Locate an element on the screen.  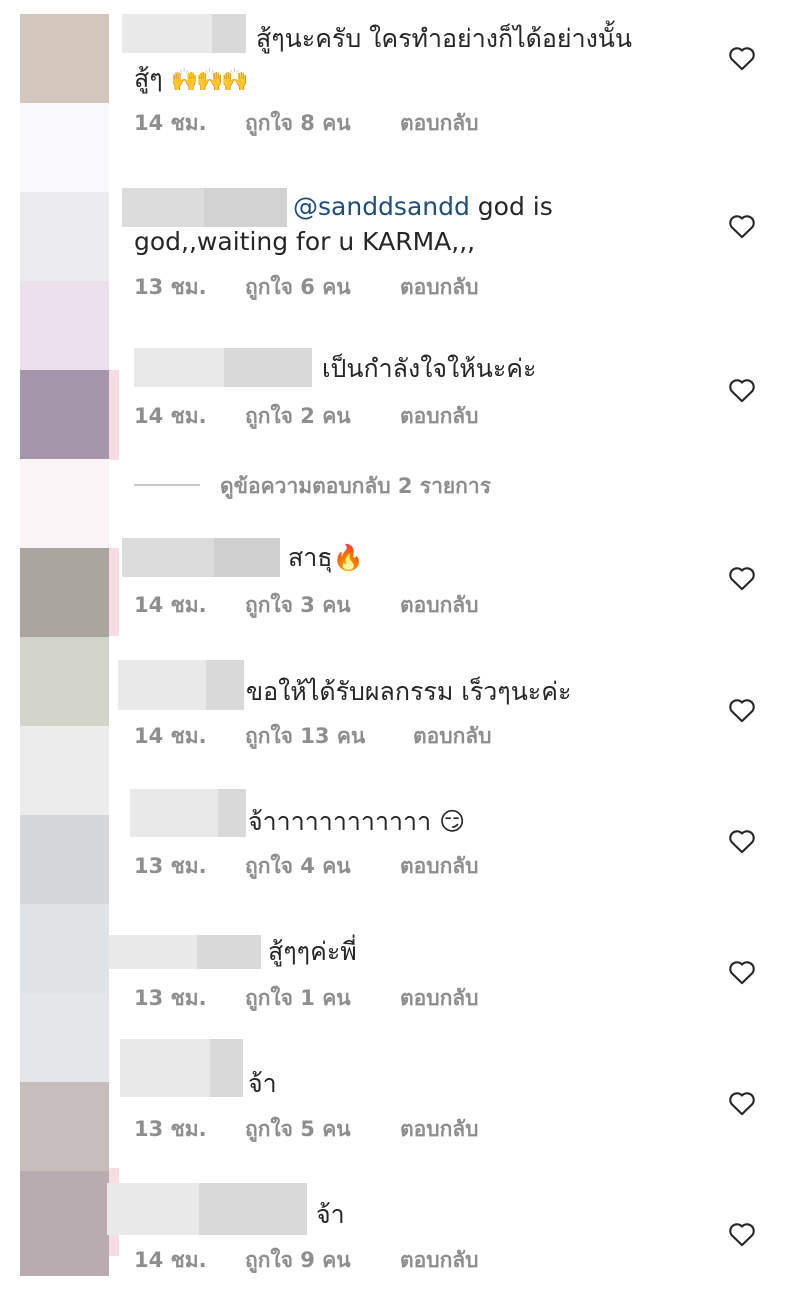
avatar-column is located at coordinates (64, 650).